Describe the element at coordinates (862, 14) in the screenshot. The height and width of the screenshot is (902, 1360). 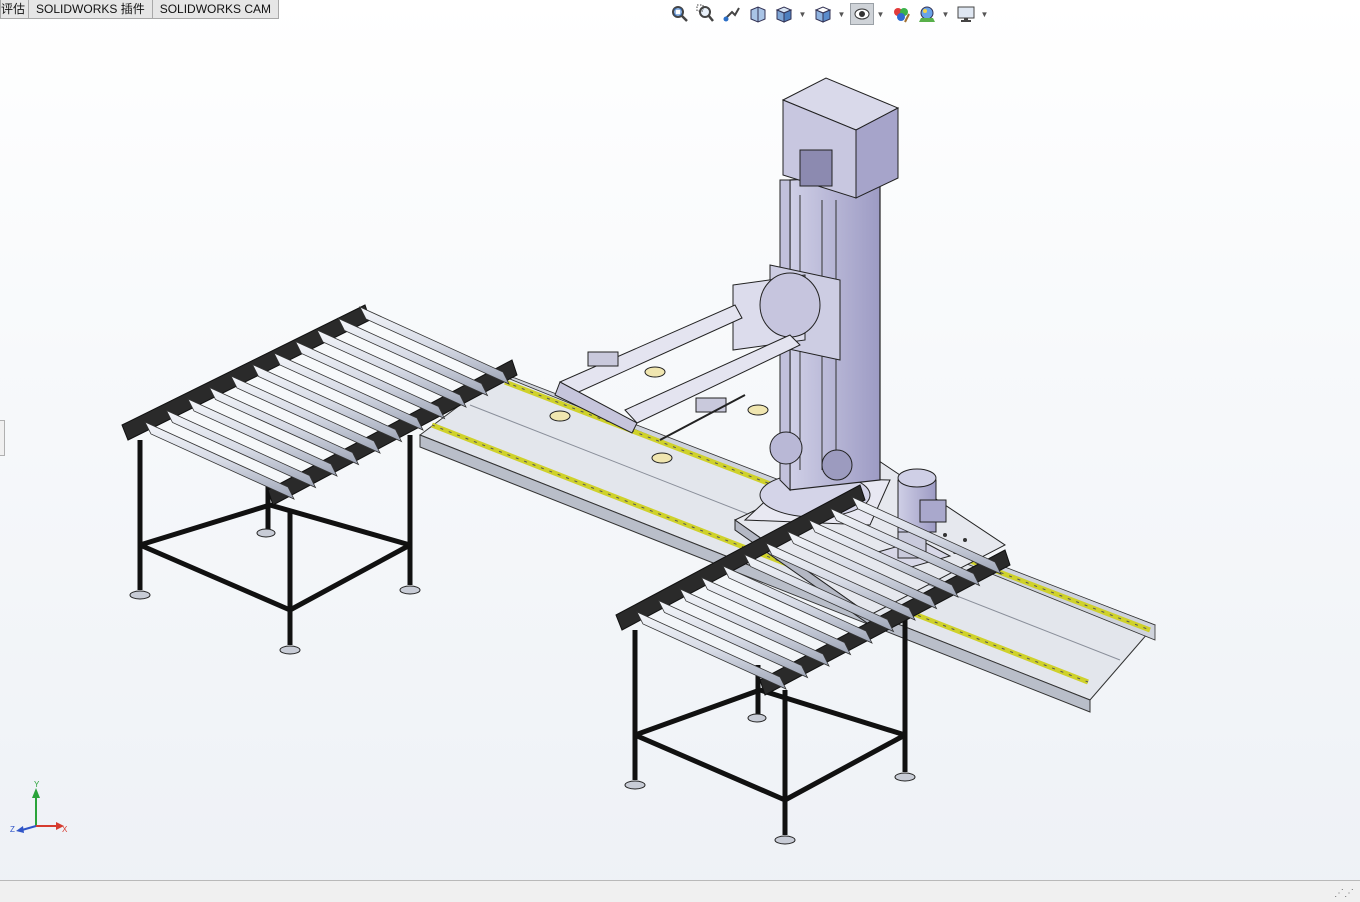
I see `hide-show-items-icon` at that location.